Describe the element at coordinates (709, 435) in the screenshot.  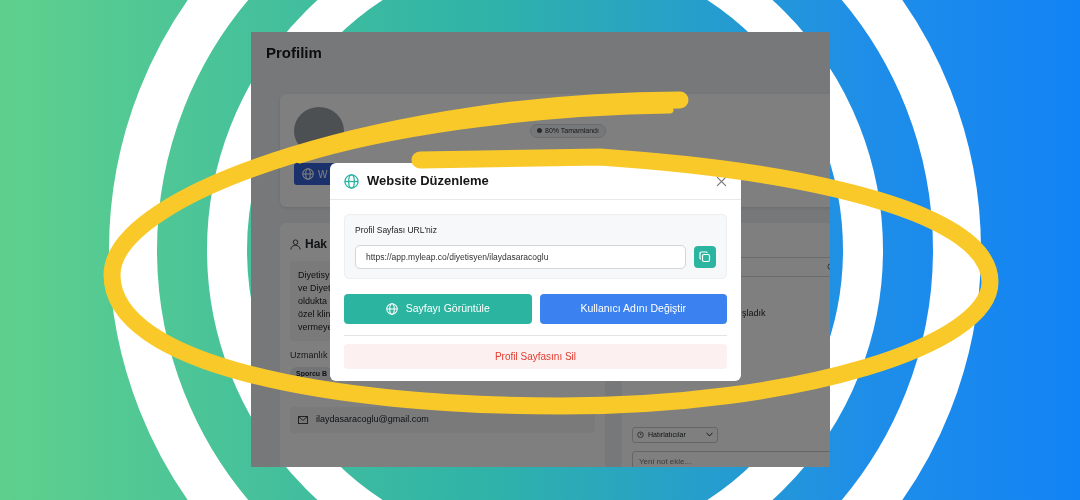
I see `chevron-icon` at that location.